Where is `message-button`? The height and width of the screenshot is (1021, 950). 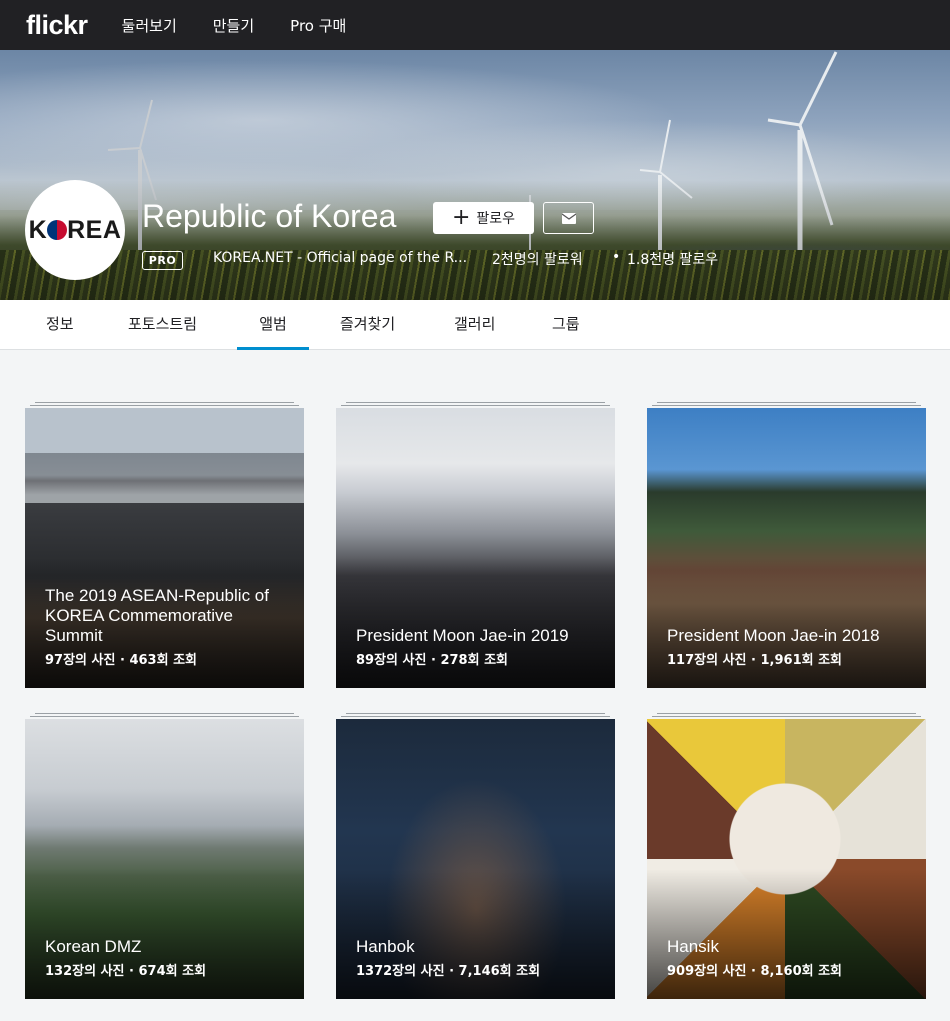
message-button is located at coordinates (568, 218).